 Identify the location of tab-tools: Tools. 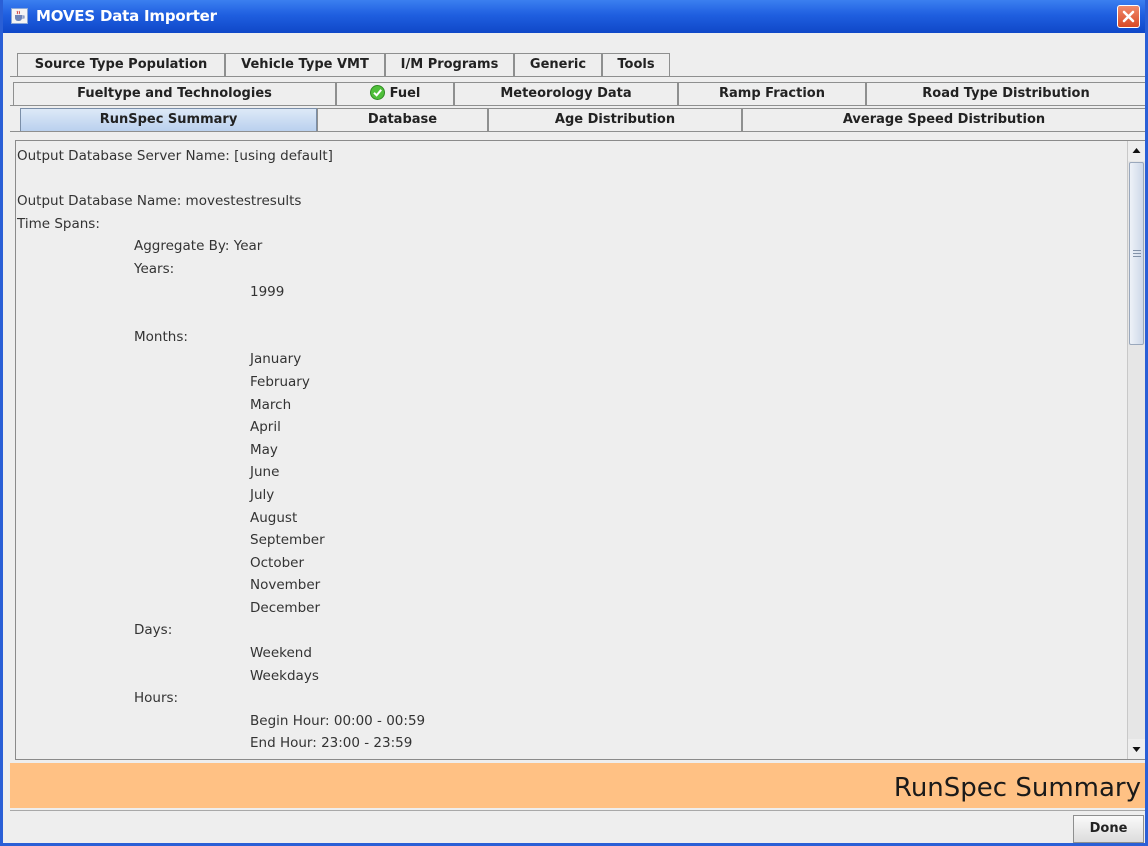
(636, 65).